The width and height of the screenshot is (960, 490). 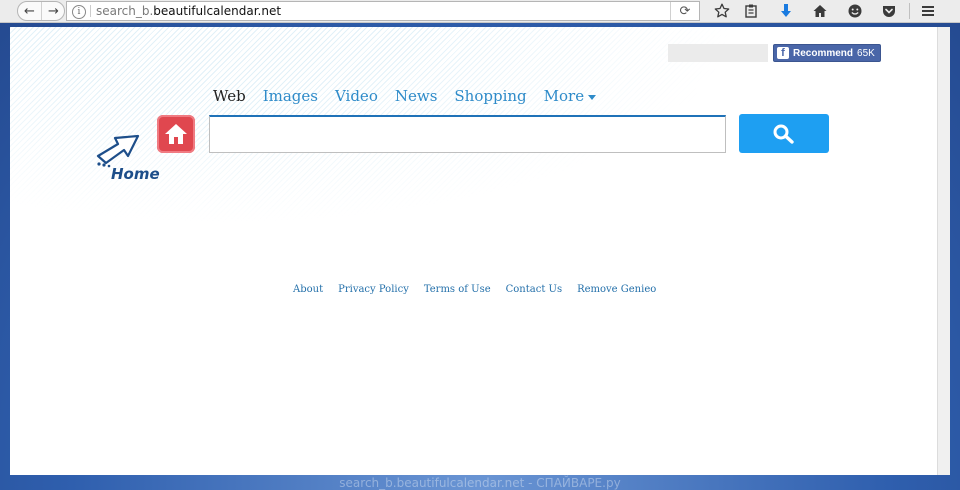 What do you see at coordinates (79, 12) in the screenshot?
I see `site-info-icon: i` at bounding box center [79, 12].